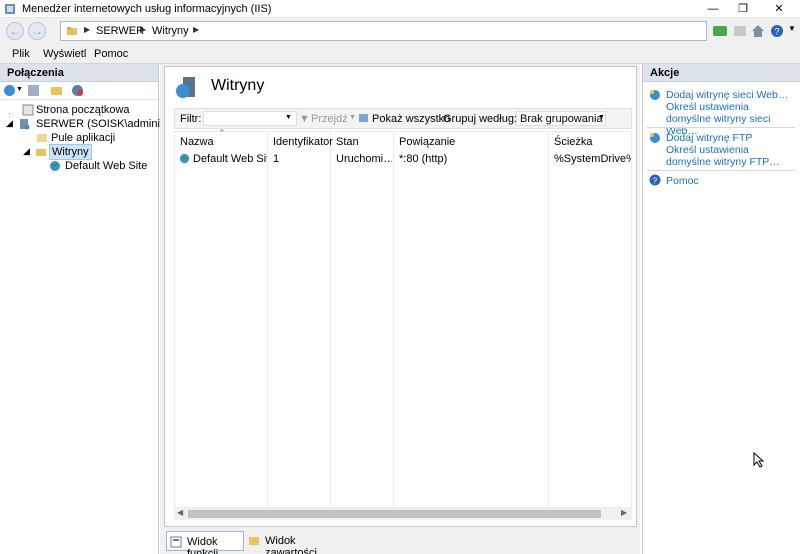  I want to click on cell-binding: *:80 (http), so click(423, 159).